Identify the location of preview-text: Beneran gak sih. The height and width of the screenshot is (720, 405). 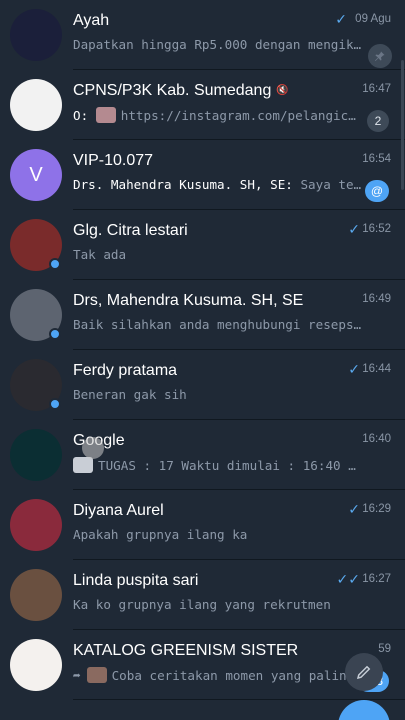
(130, 394).